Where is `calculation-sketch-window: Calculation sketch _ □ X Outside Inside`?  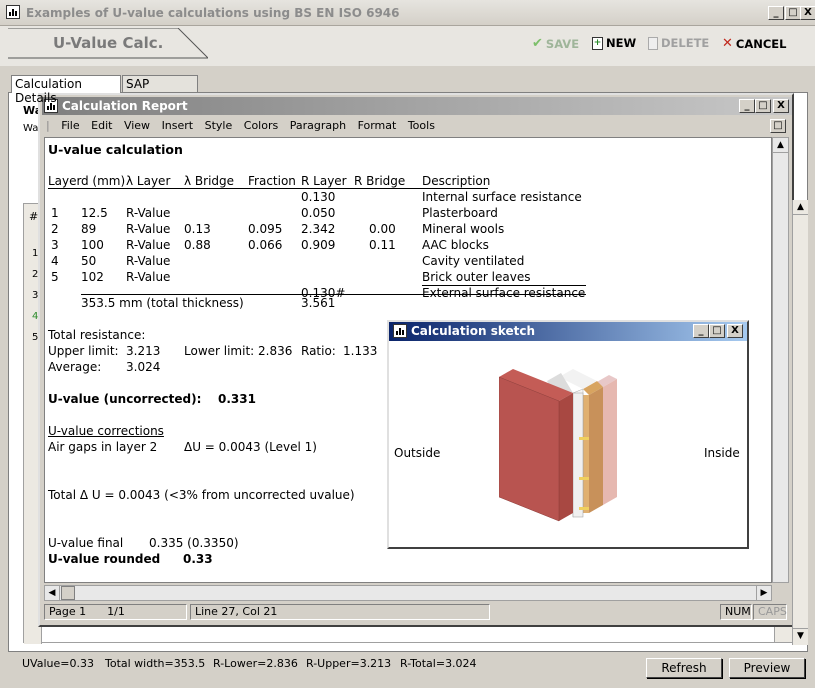 calculation-sketch-window: Calculation sketch _ □ X Outside Inside is located at coordinates (568, 434).